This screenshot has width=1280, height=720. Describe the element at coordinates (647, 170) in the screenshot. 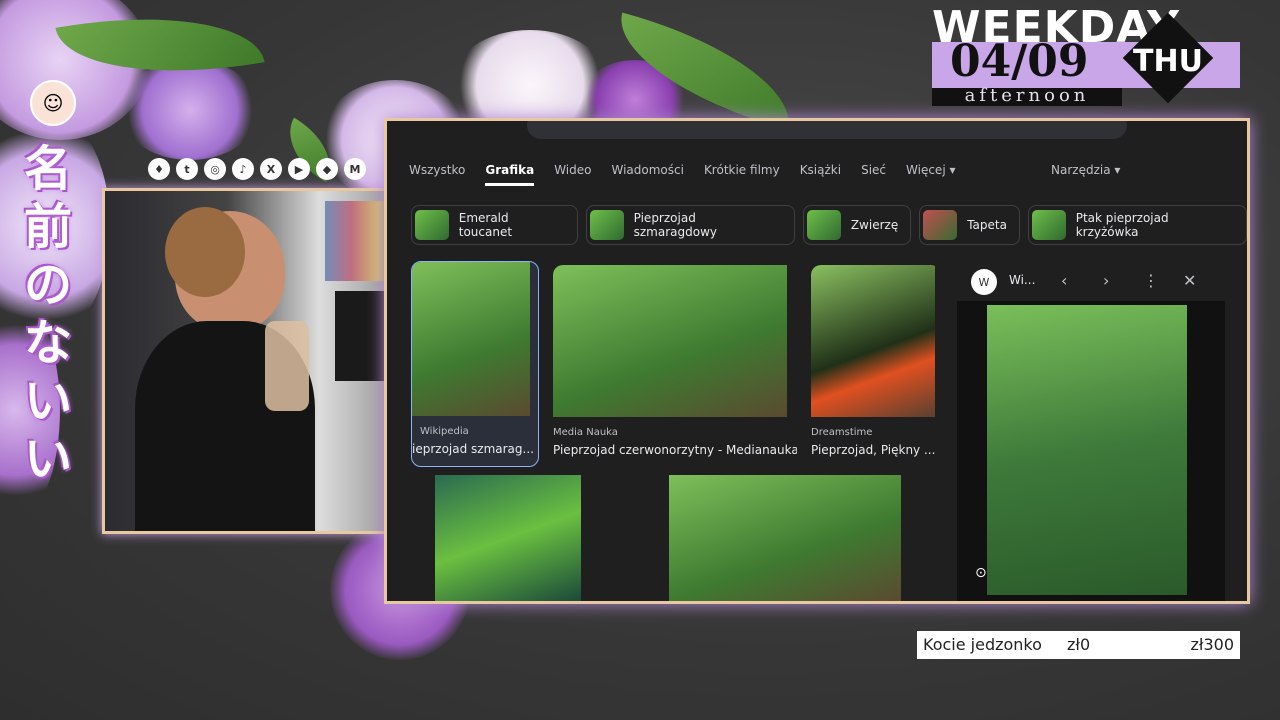

I see `tab-news: Wiadomości` at that location.